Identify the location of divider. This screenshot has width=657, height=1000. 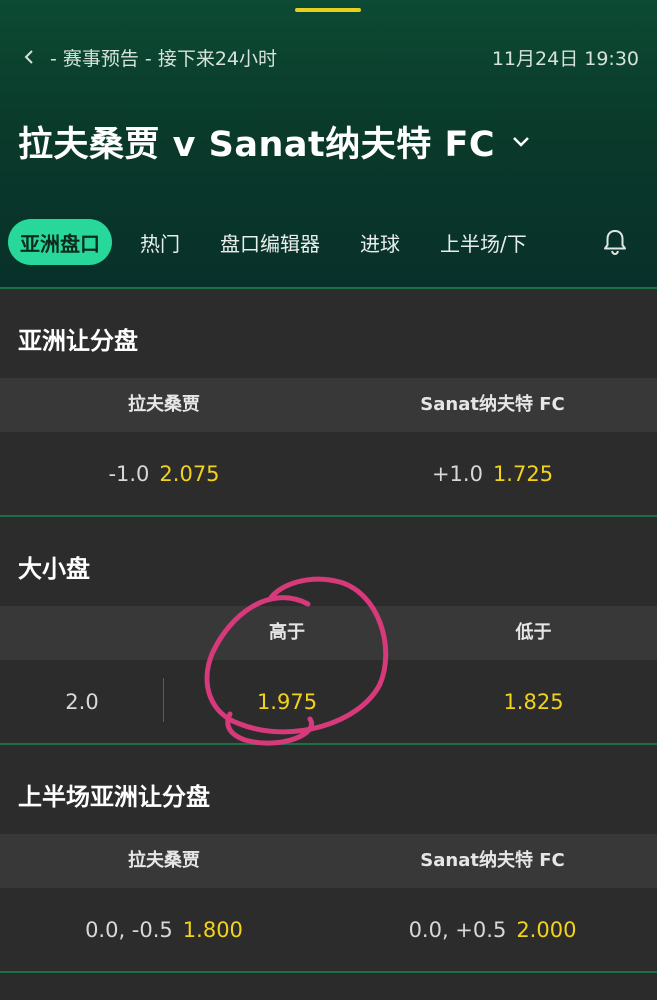
(328, 972).